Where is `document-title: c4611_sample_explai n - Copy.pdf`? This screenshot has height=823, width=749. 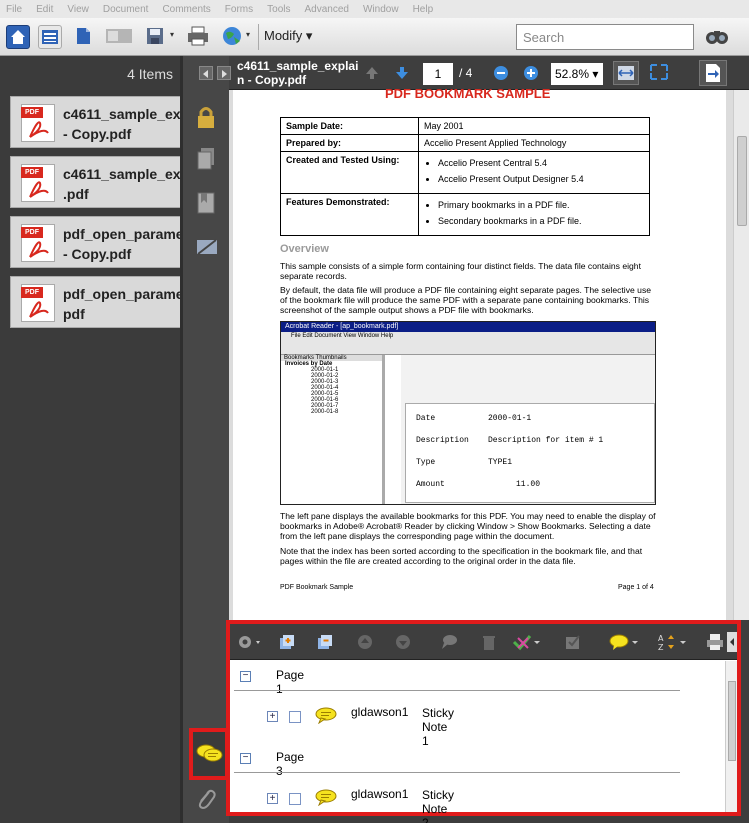
document-title: c4611_sample_explai n - Copy.pdf is located at coordinates (298, 73).